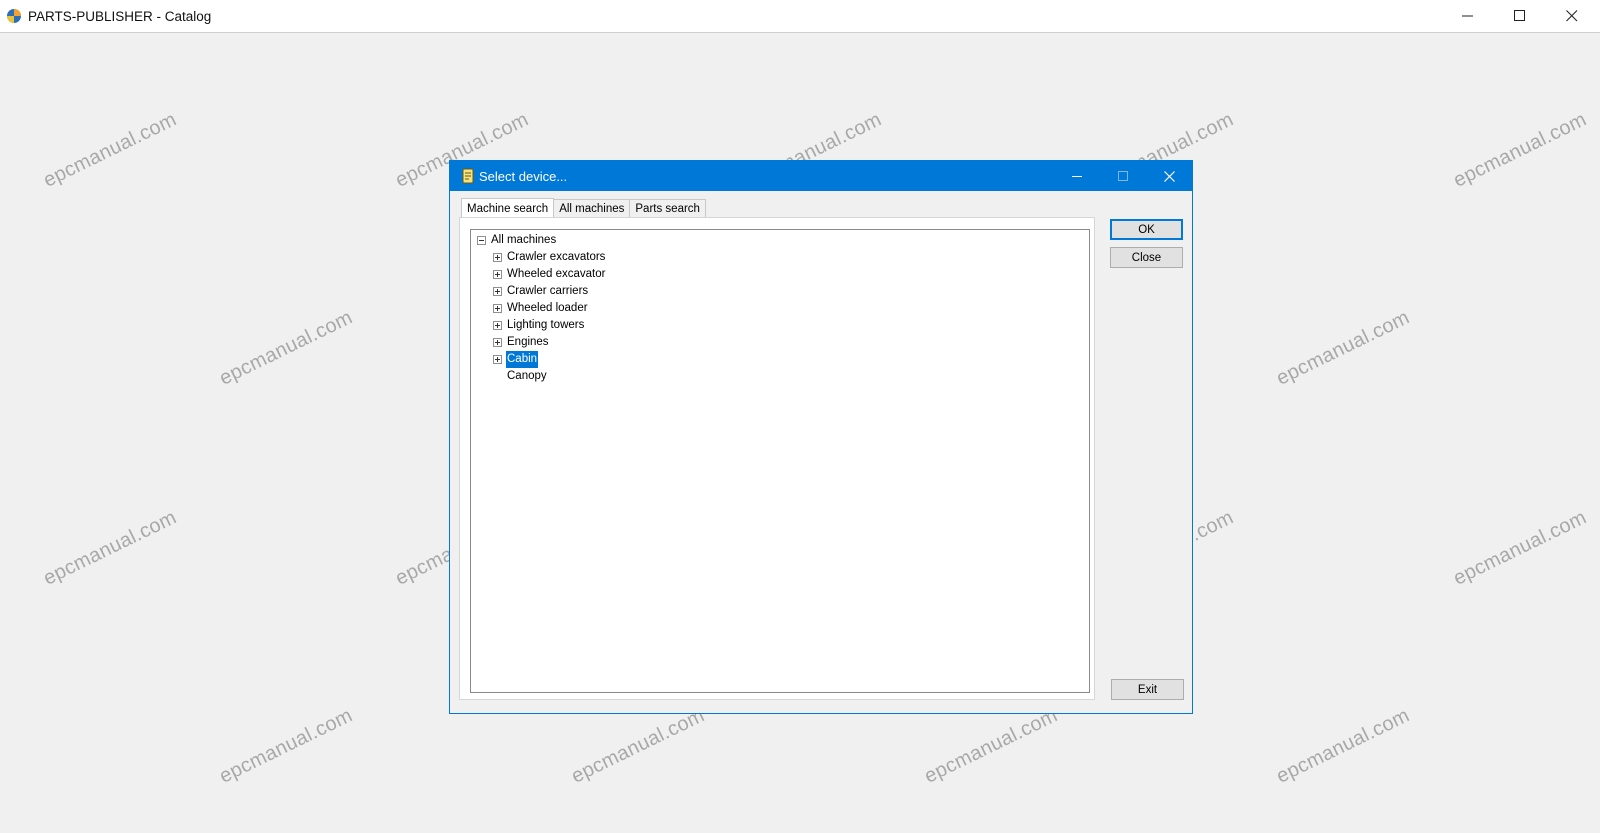 Image resolution: width=1600 pixels, height=833 pixels. I want to click on tree-root-row: All machines, so click(771, 240).